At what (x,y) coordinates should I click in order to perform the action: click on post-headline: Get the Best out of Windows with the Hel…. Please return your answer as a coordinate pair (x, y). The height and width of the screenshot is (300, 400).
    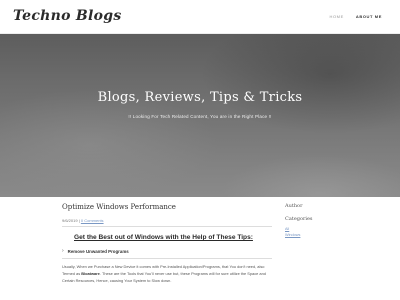
    Looking at the image, I should click on (163, 237).